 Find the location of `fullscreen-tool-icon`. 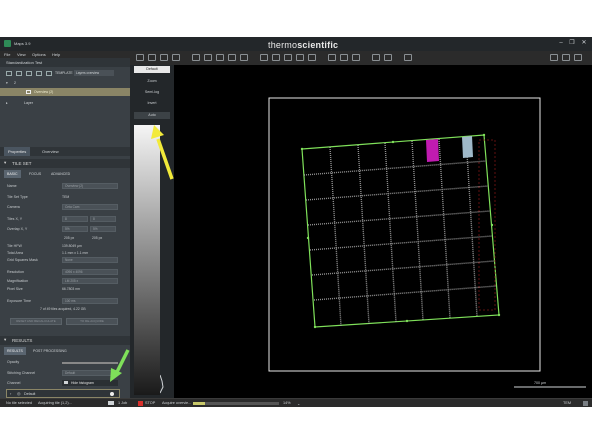

fullscreen-tool-icon is located at coordinates (408, 57).